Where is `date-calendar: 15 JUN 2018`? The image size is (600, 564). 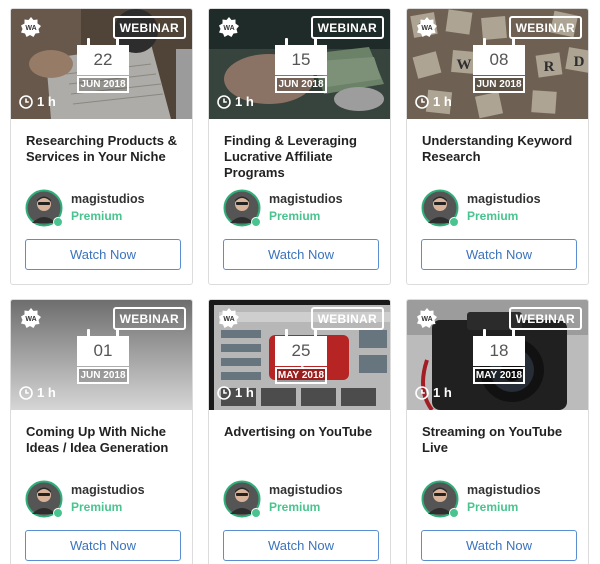 date-calendar: 15 JUN 2018 is located at coordinates (301, 67).